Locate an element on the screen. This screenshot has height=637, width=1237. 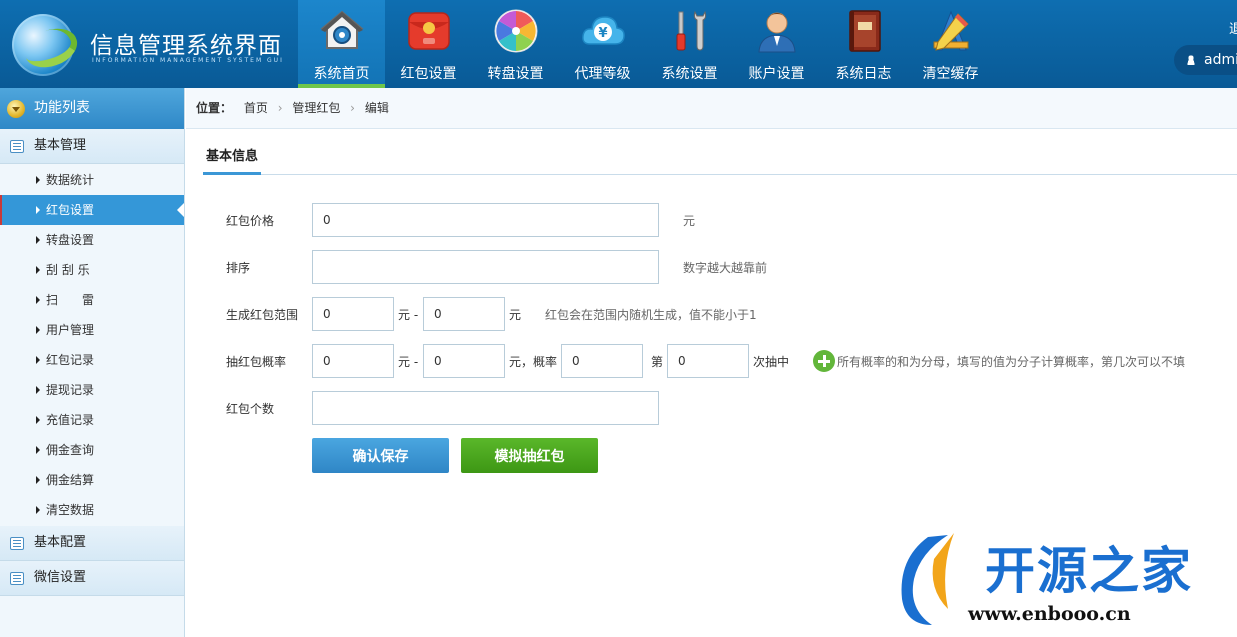
color-wheel-icon is located at coordinates (516, 31).